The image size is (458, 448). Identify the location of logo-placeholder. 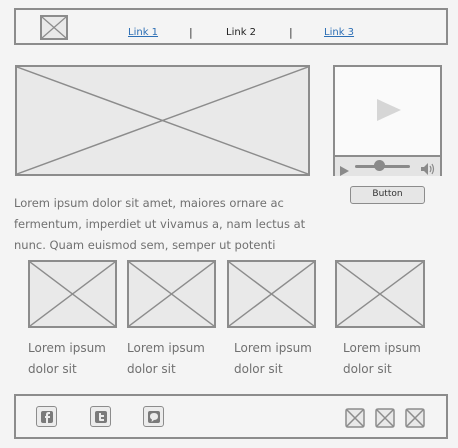
(54, 27).